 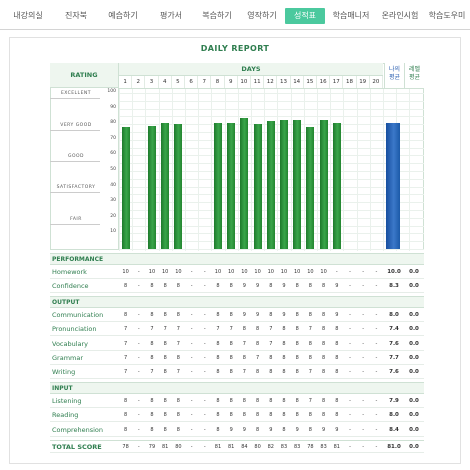 What do you see at coordinates (152, 447) in the screenshot?
I see `score-cell: 79` at bounding box center [152, 447].